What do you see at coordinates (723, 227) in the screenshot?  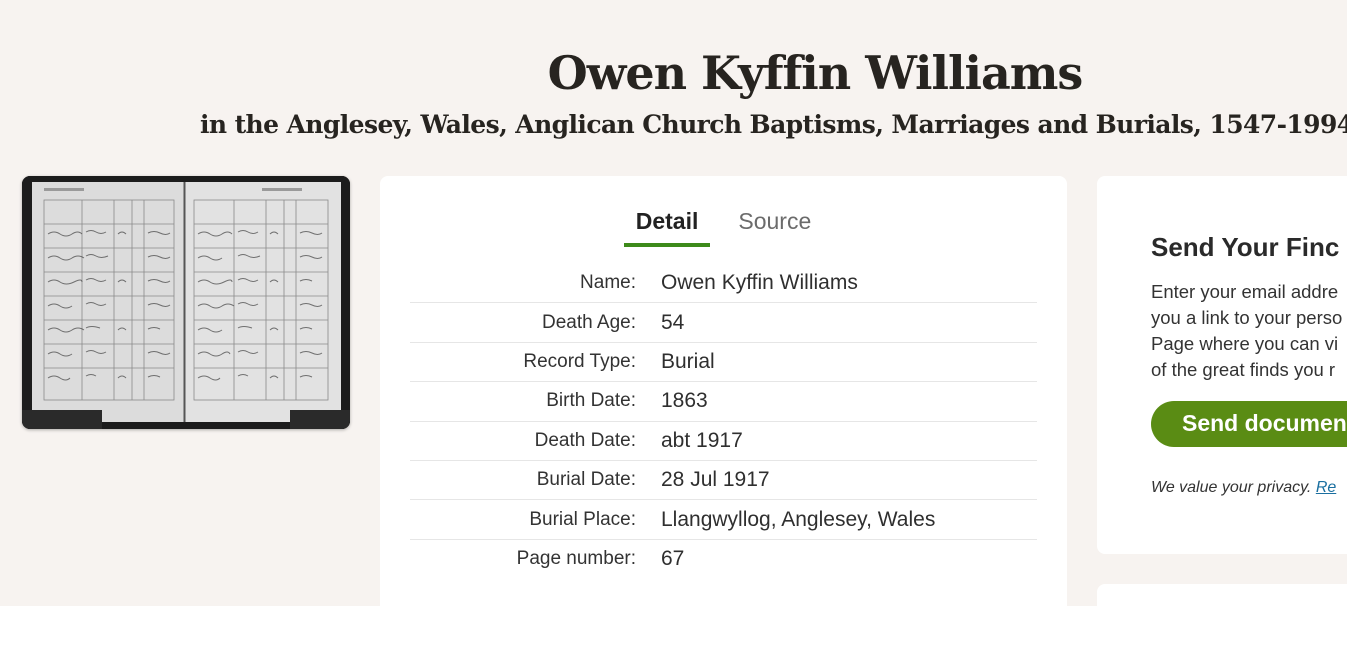 I see `record-tabs: Detail Source` at bounding box center [723, 227].